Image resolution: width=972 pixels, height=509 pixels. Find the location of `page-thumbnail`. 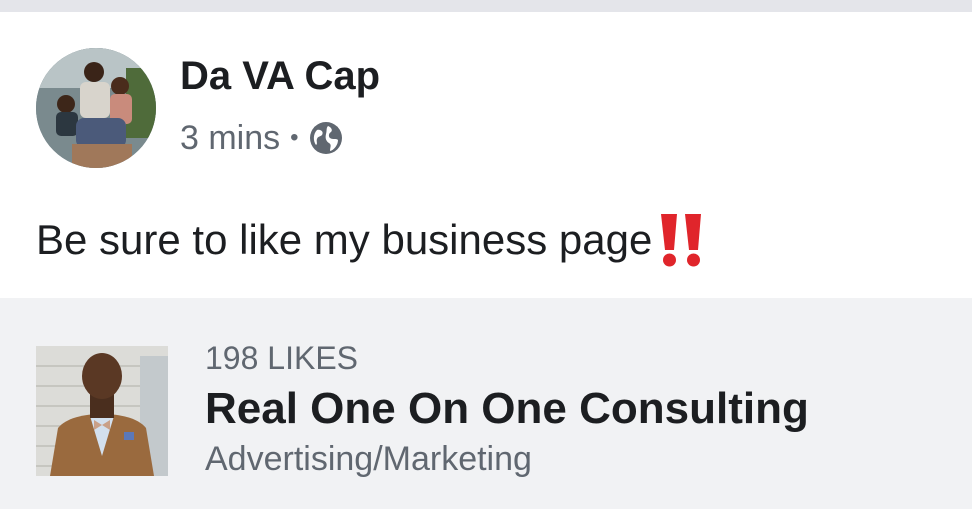

page-thumbnail is located at coordinates (102, 411).